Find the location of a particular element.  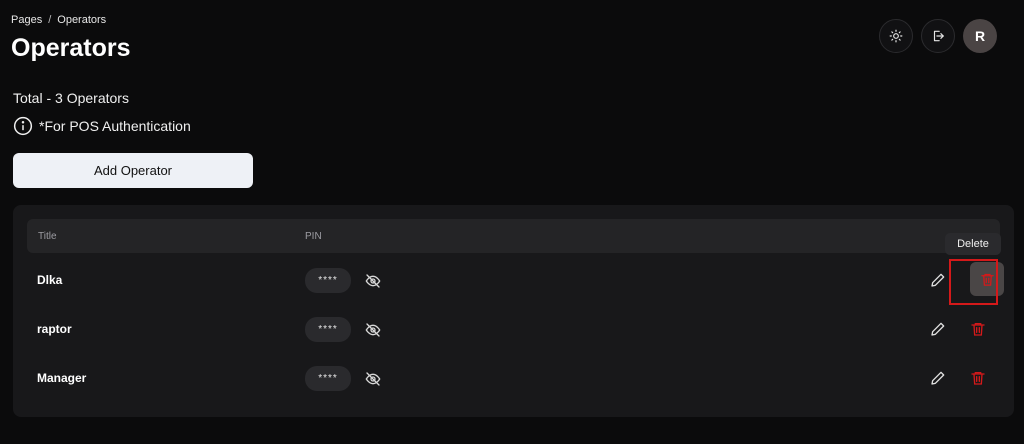

logout-icon is located at coordinates (938, 36).